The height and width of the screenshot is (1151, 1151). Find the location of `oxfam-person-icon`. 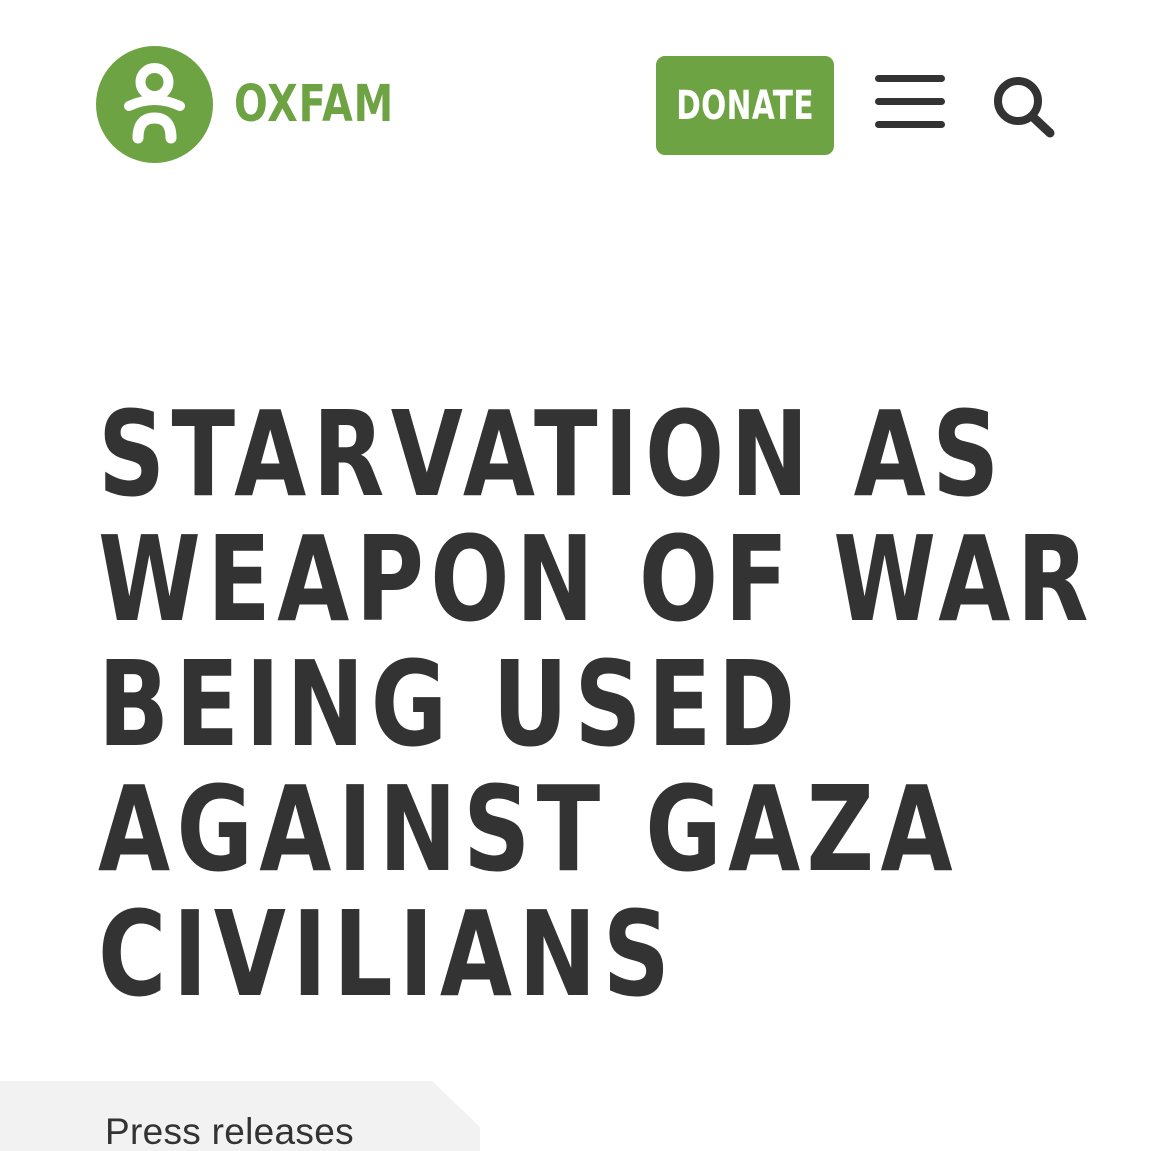

oxfam-person-icon is located at coordinates (154, 104).